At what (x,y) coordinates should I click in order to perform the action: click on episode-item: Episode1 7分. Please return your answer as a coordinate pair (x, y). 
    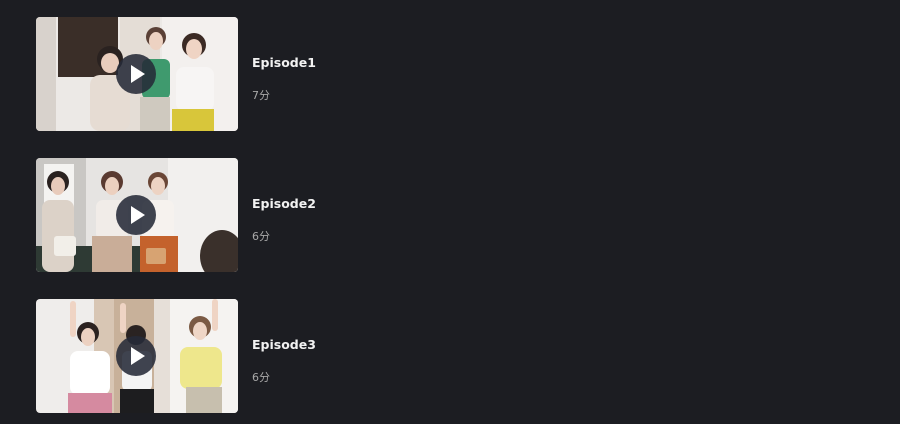
    Looking at the image, I should click on (246, 74).